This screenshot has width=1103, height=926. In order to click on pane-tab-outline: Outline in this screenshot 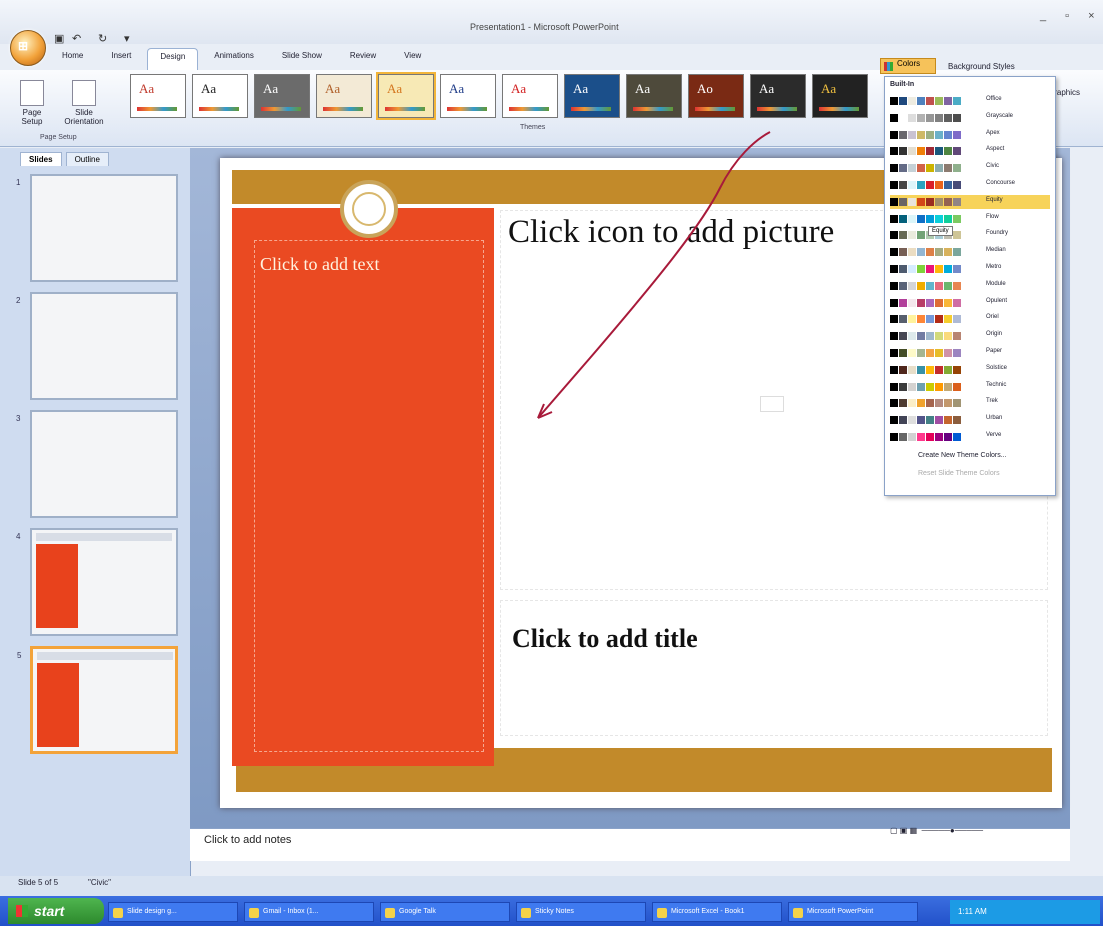, I will do `click(87, 159)`.